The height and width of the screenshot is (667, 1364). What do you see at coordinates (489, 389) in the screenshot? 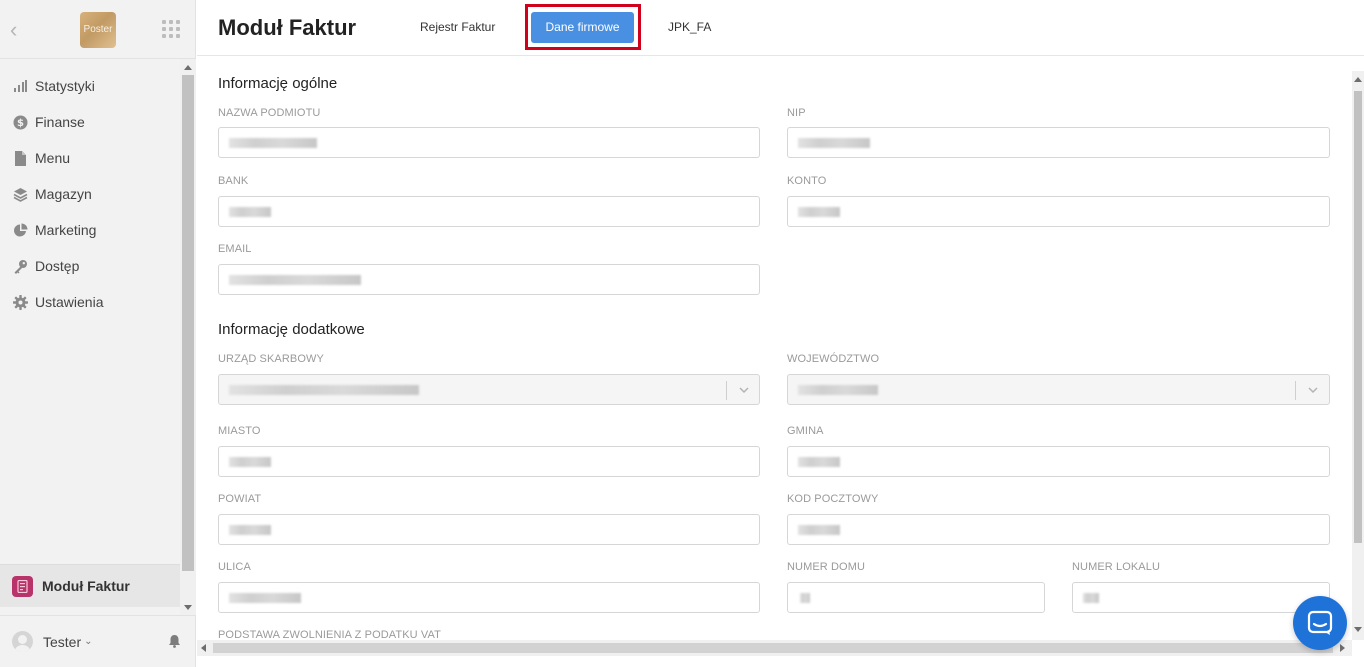
I see `urzad-skarbowy-select` at bounding box center [489, 389].